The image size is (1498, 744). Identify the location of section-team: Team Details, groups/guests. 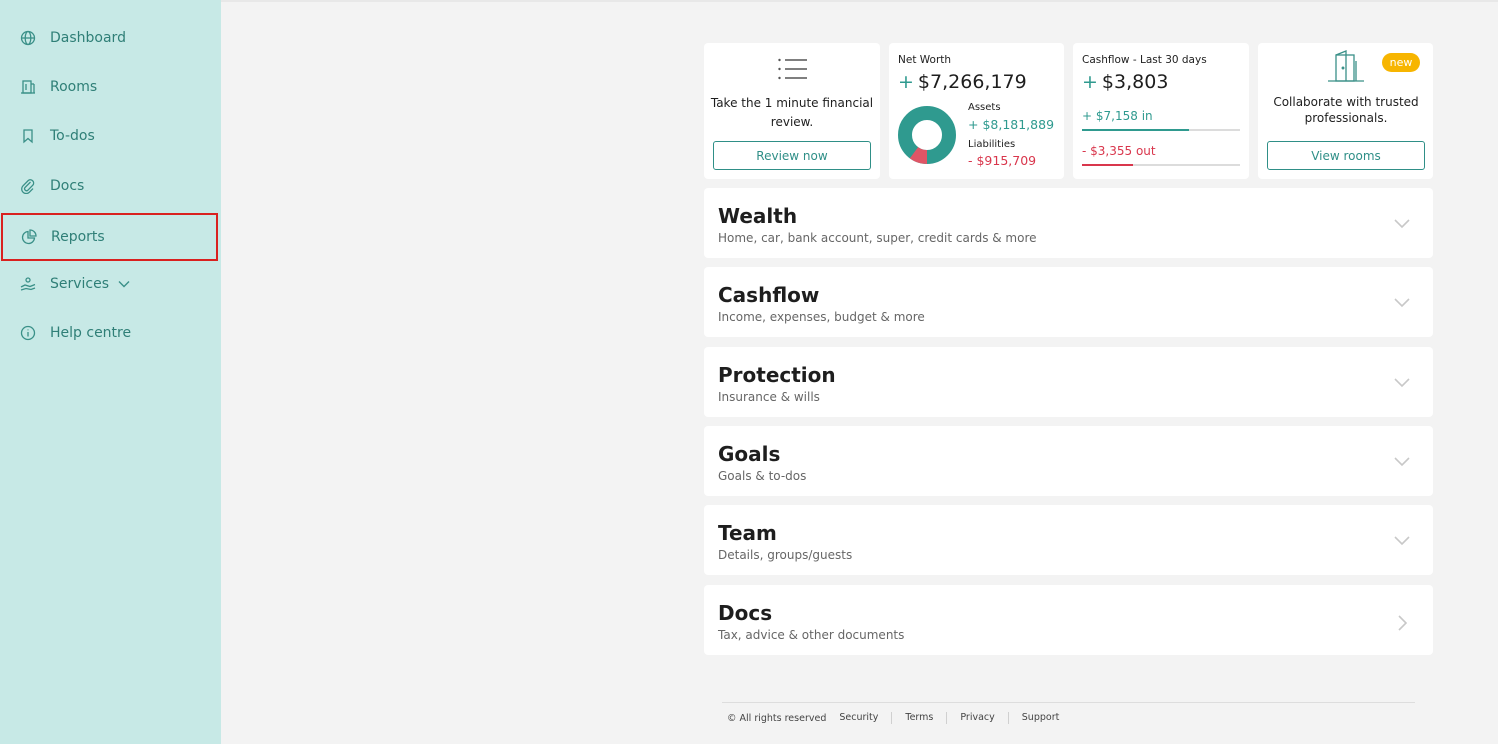
(1068, 540).